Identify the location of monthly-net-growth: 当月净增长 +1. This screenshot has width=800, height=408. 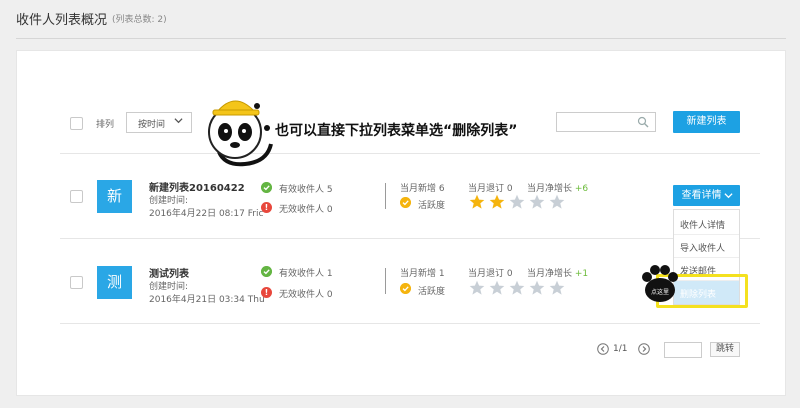
(558, 274).